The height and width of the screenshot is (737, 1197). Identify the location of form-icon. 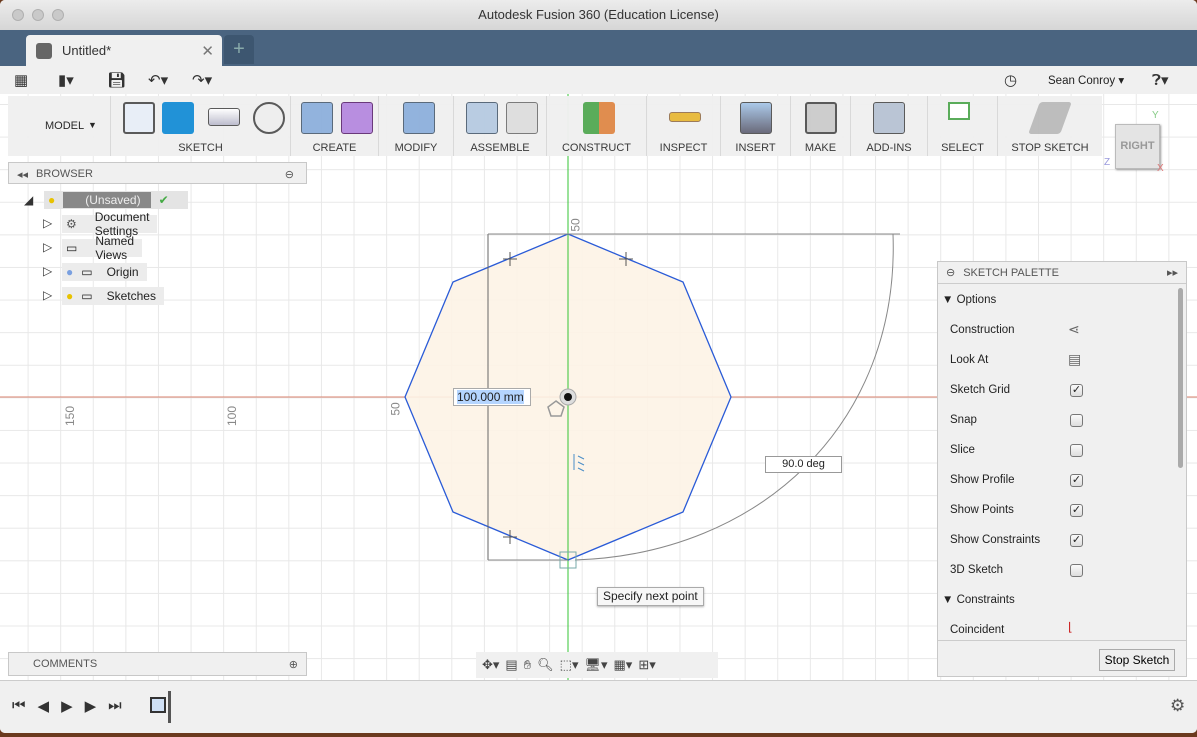
(357, 118).